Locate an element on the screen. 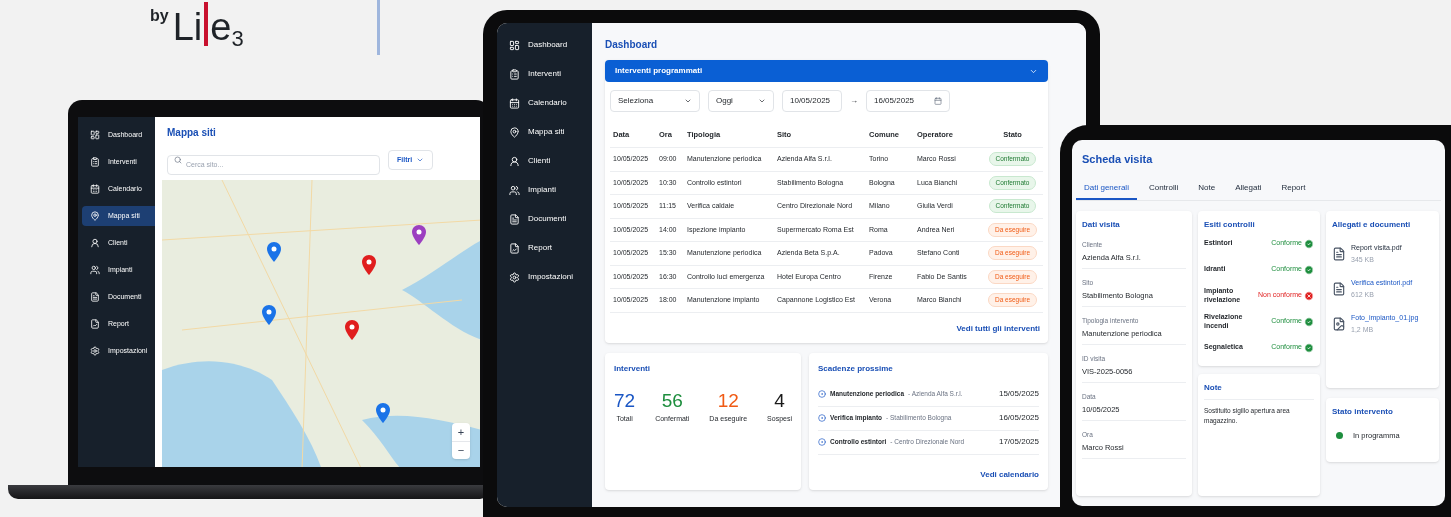 This screenshot has width=1451, height=517. logo-text: e is located at coordinates (221, 27).